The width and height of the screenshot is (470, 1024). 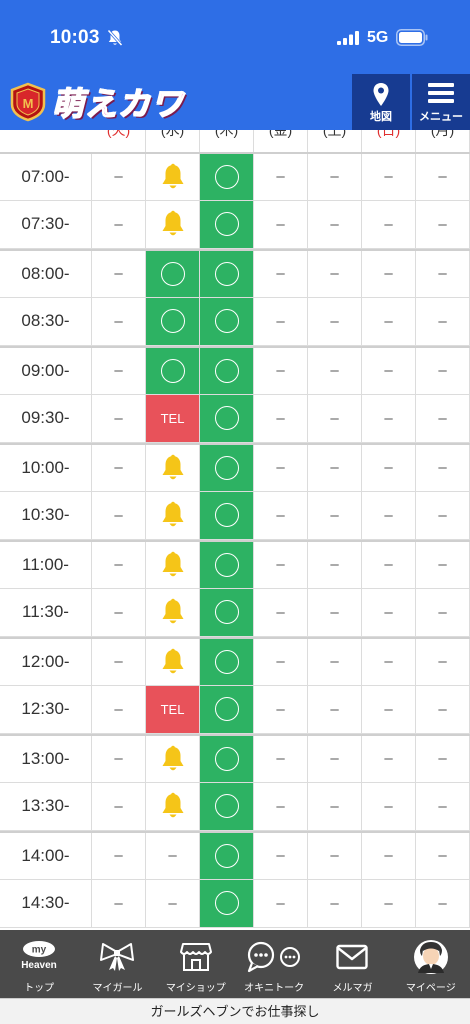 I want to click on nav-label-top: トップ, so click(x=39, y=988).